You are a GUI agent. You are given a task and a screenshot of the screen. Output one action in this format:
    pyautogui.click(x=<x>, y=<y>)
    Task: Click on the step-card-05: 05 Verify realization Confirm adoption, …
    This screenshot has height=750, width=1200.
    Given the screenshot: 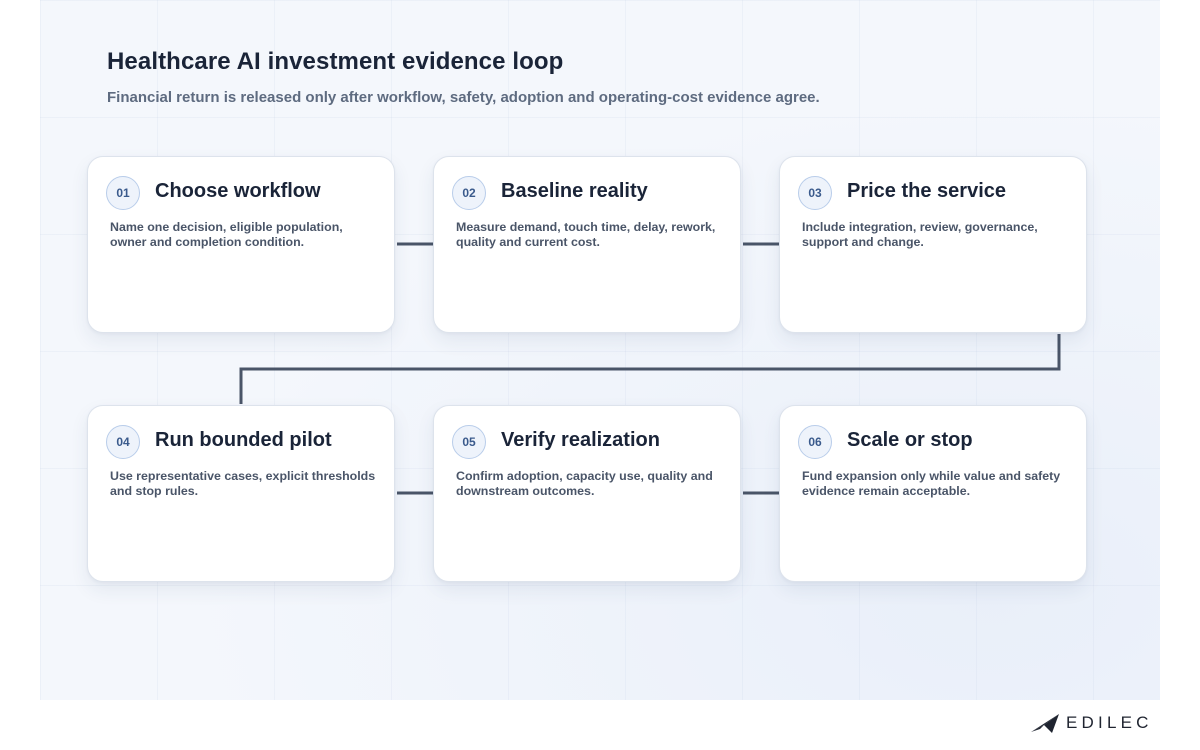 What is the action you would take?
    pyautogui.click(x=587, y=493)
    